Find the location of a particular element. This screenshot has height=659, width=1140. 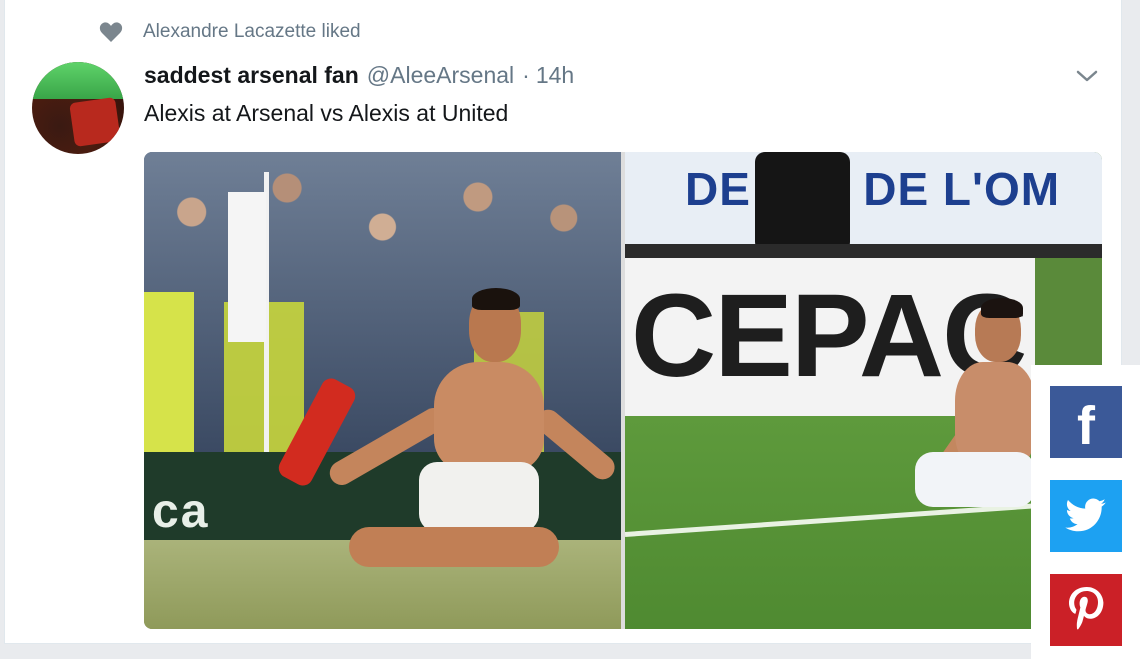

banner-text: DE MIS DE L'OM is located at coordinates (873, 189).